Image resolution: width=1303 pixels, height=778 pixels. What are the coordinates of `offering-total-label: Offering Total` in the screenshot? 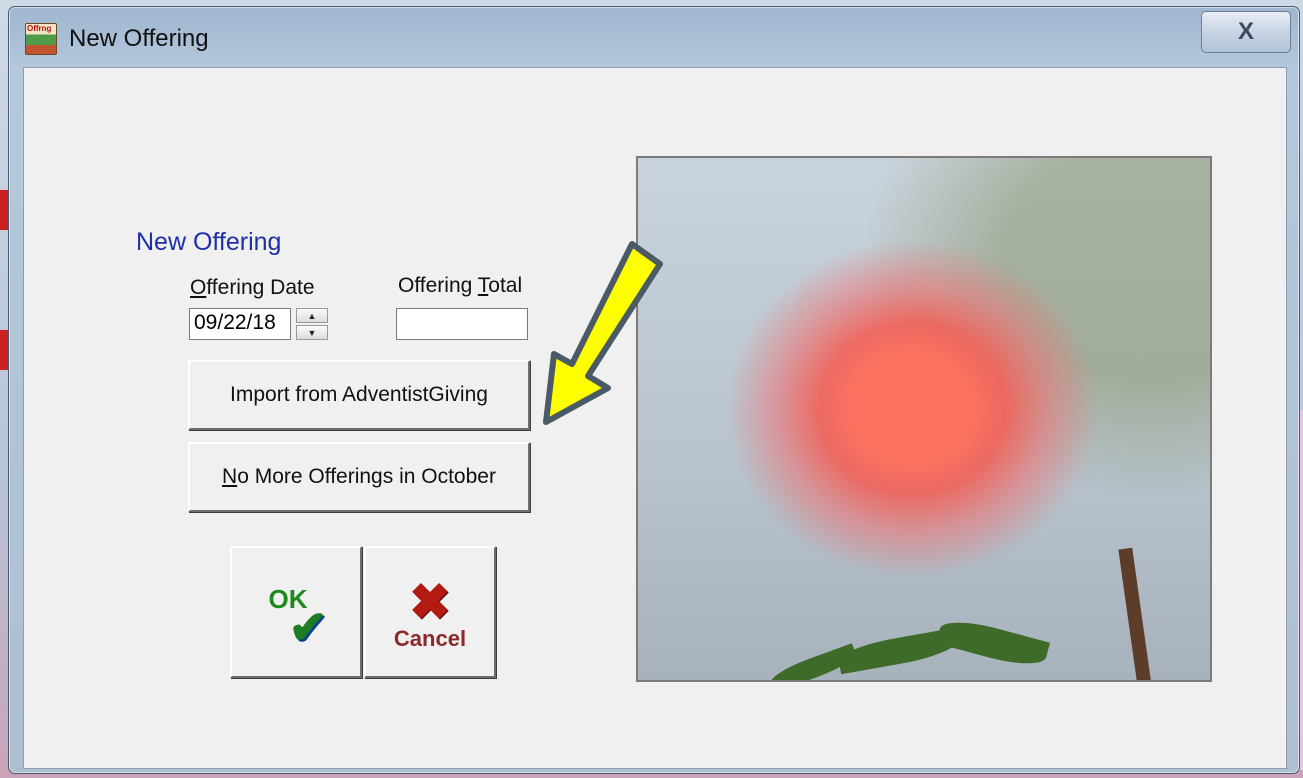 It's located at (460, 285).